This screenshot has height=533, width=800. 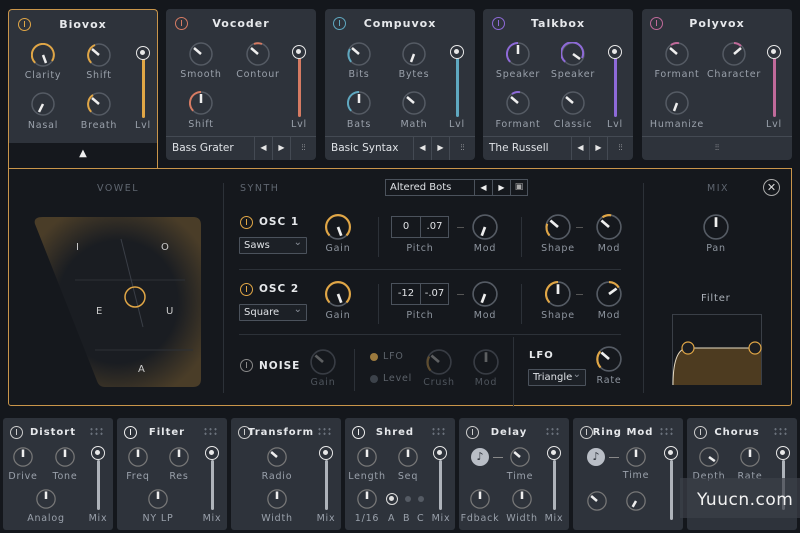 What do you see at coordinates (246, 289) in the screenshot?
I see `osc2-power-icon` at bounding box center [246, 289].